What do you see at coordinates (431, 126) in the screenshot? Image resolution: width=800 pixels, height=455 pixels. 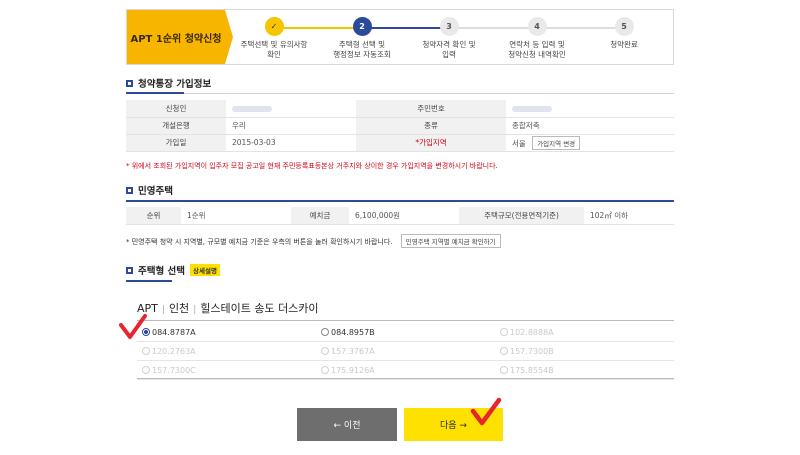 I see `type-label: 종류` at bounding box center [431, 126].